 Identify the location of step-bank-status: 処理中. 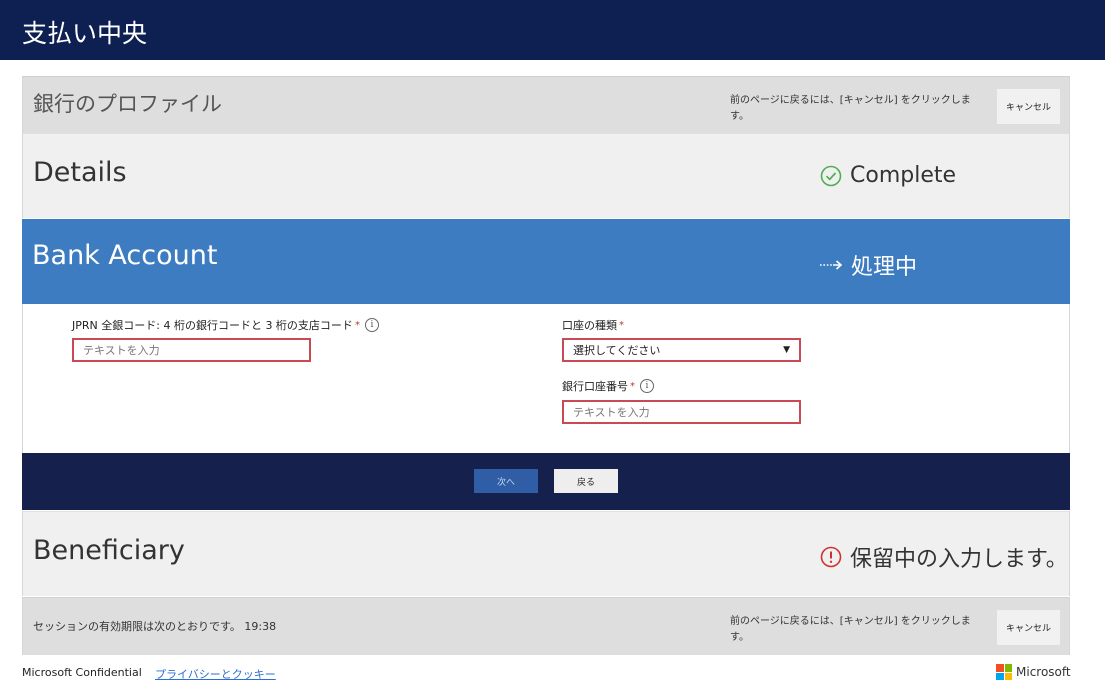
(868, 265).